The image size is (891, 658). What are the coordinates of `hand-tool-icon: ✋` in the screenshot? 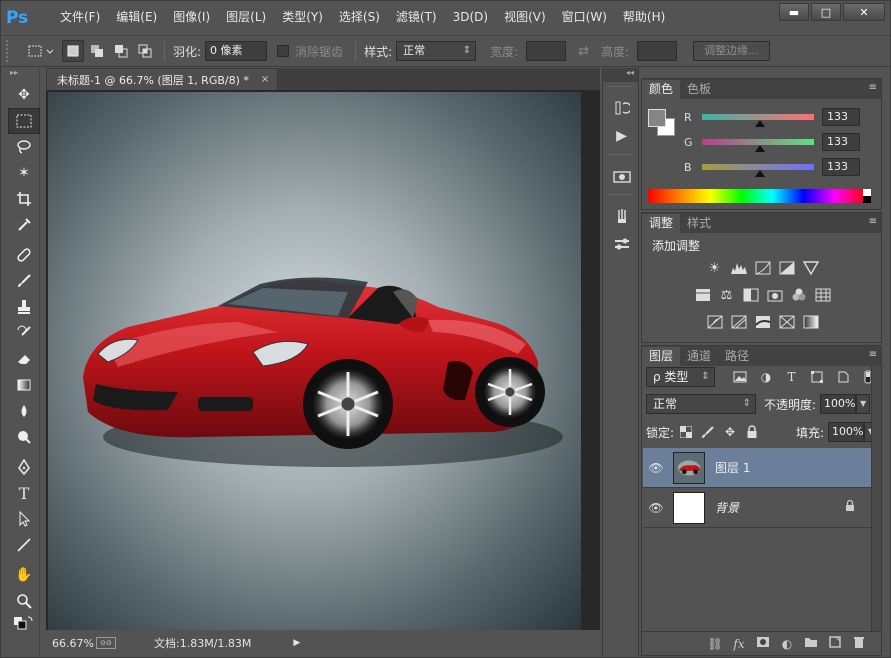 It's located at (24, 575).